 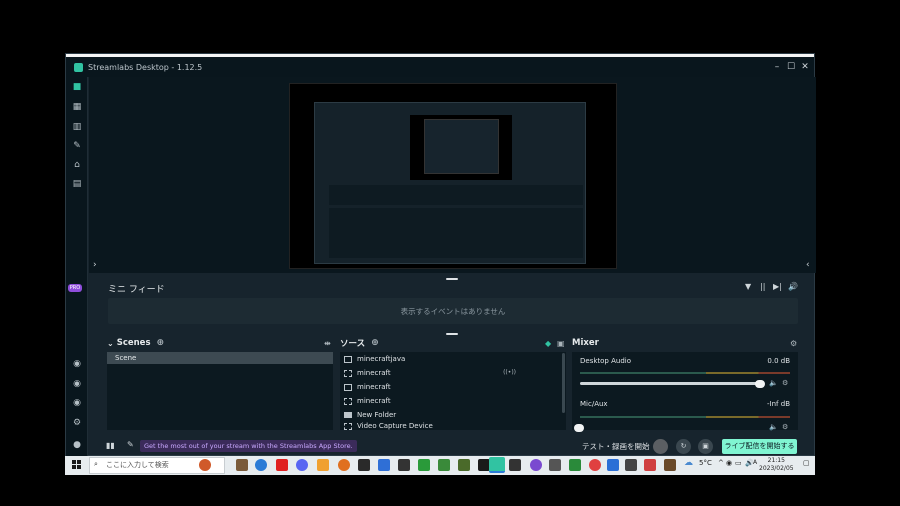 I want to click on preview-recursive-capture, so click(x=461, y=146).